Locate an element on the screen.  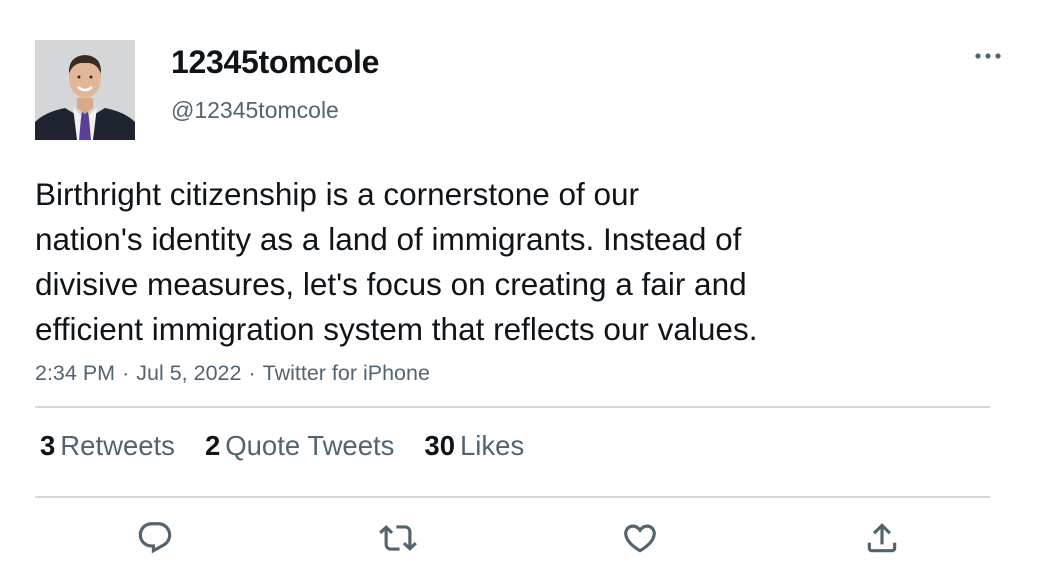
engagement-stats: 3 Retweets 2 Quote Tweets 30 Likes is located at coordinates (282, 446).